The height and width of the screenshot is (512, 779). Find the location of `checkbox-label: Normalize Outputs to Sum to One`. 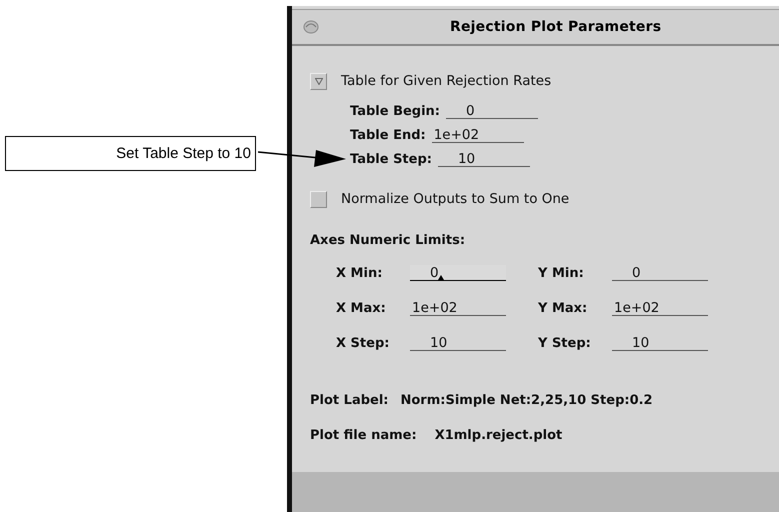

checkbox-label: Normalize Outputs to Sum to One is located at coordinates (455, 199).